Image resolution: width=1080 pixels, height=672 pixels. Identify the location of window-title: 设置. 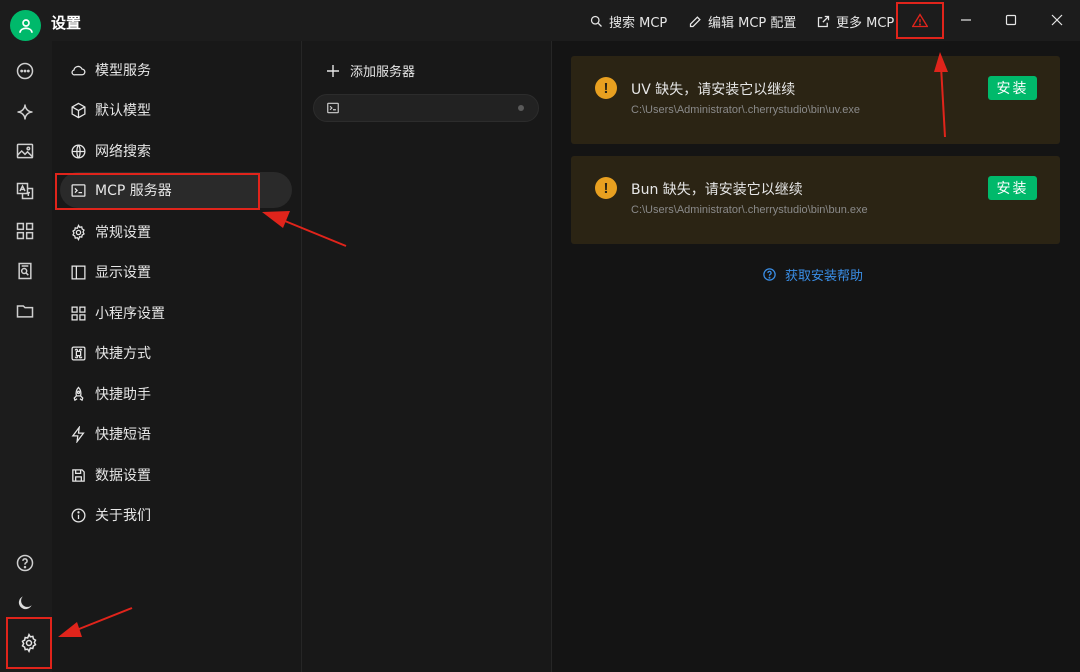
(66, 23).